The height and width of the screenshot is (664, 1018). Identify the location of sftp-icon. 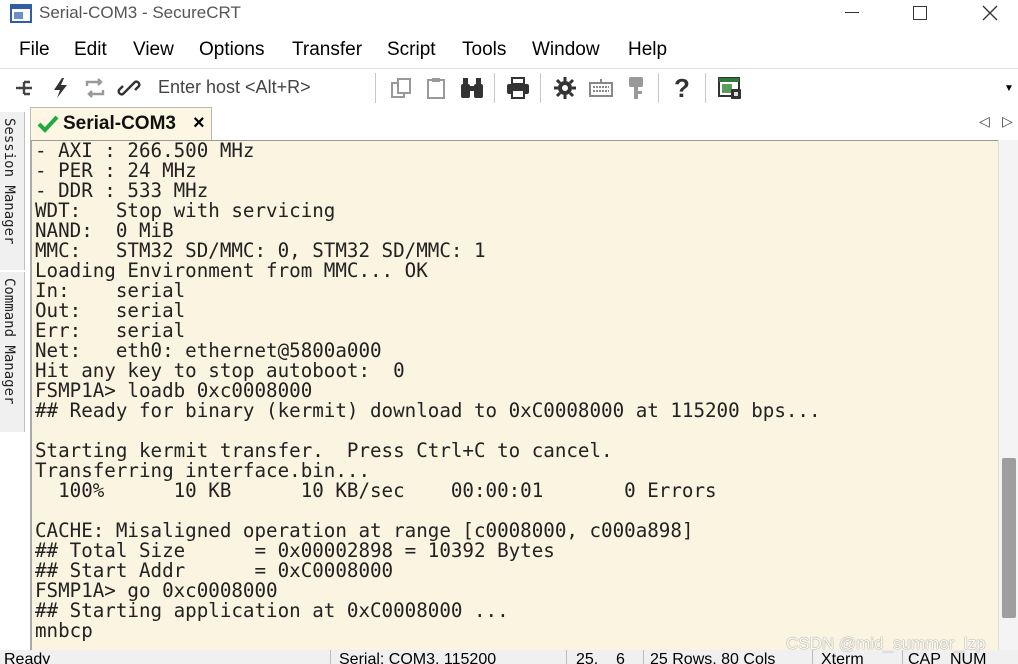
(730, 88).